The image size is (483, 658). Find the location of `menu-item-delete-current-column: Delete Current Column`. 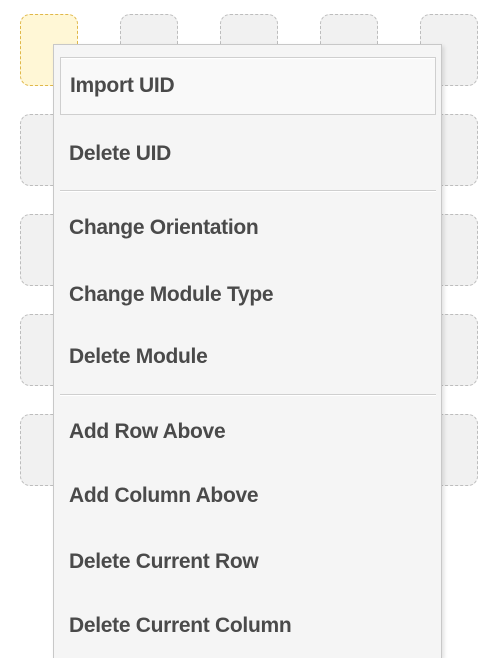

menu-item-delete-current-column: Delete Current Column is located at coordinates (248, 626).